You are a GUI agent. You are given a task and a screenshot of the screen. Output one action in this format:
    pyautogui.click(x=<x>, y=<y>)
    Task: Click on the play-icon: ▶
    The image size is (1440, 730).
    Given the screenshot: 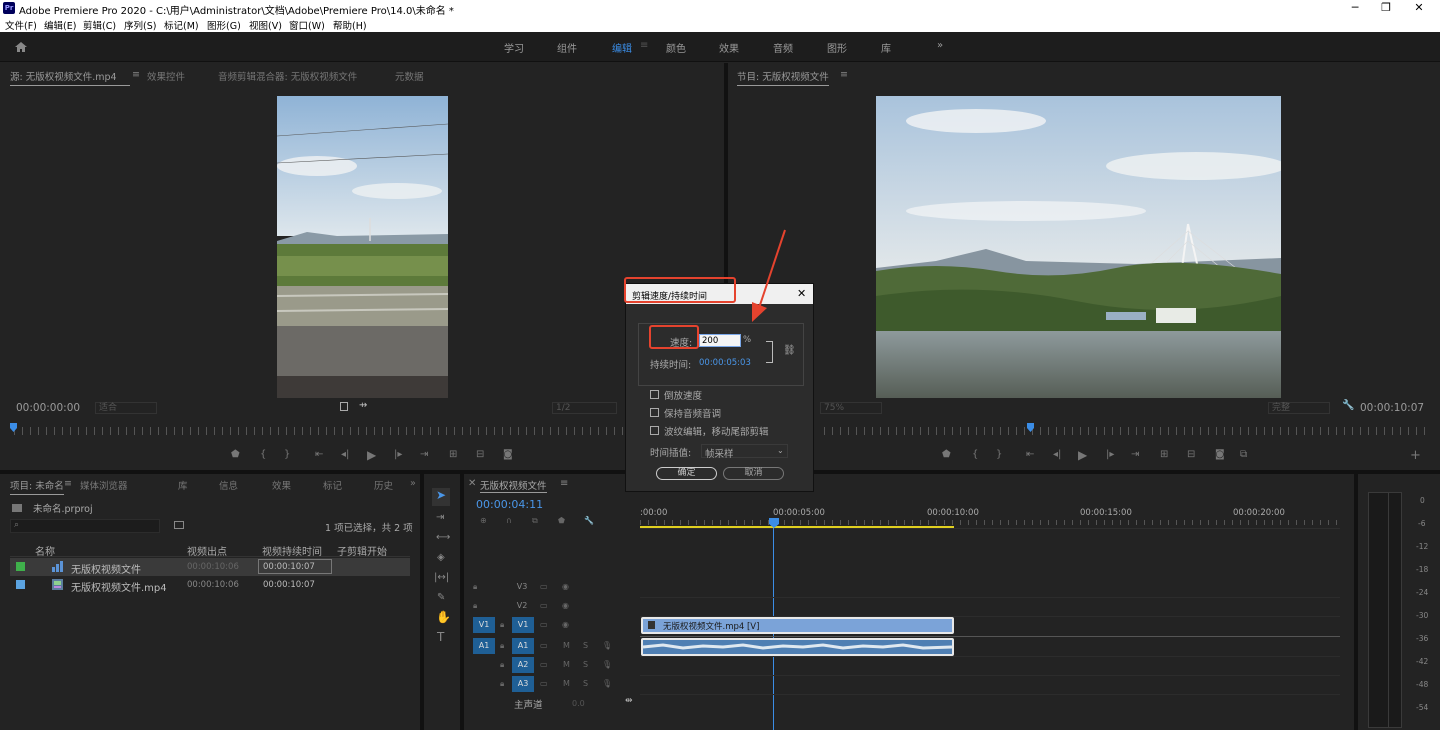 What is the action you would take?
    pyautogui.click(x=371, y=455)
    